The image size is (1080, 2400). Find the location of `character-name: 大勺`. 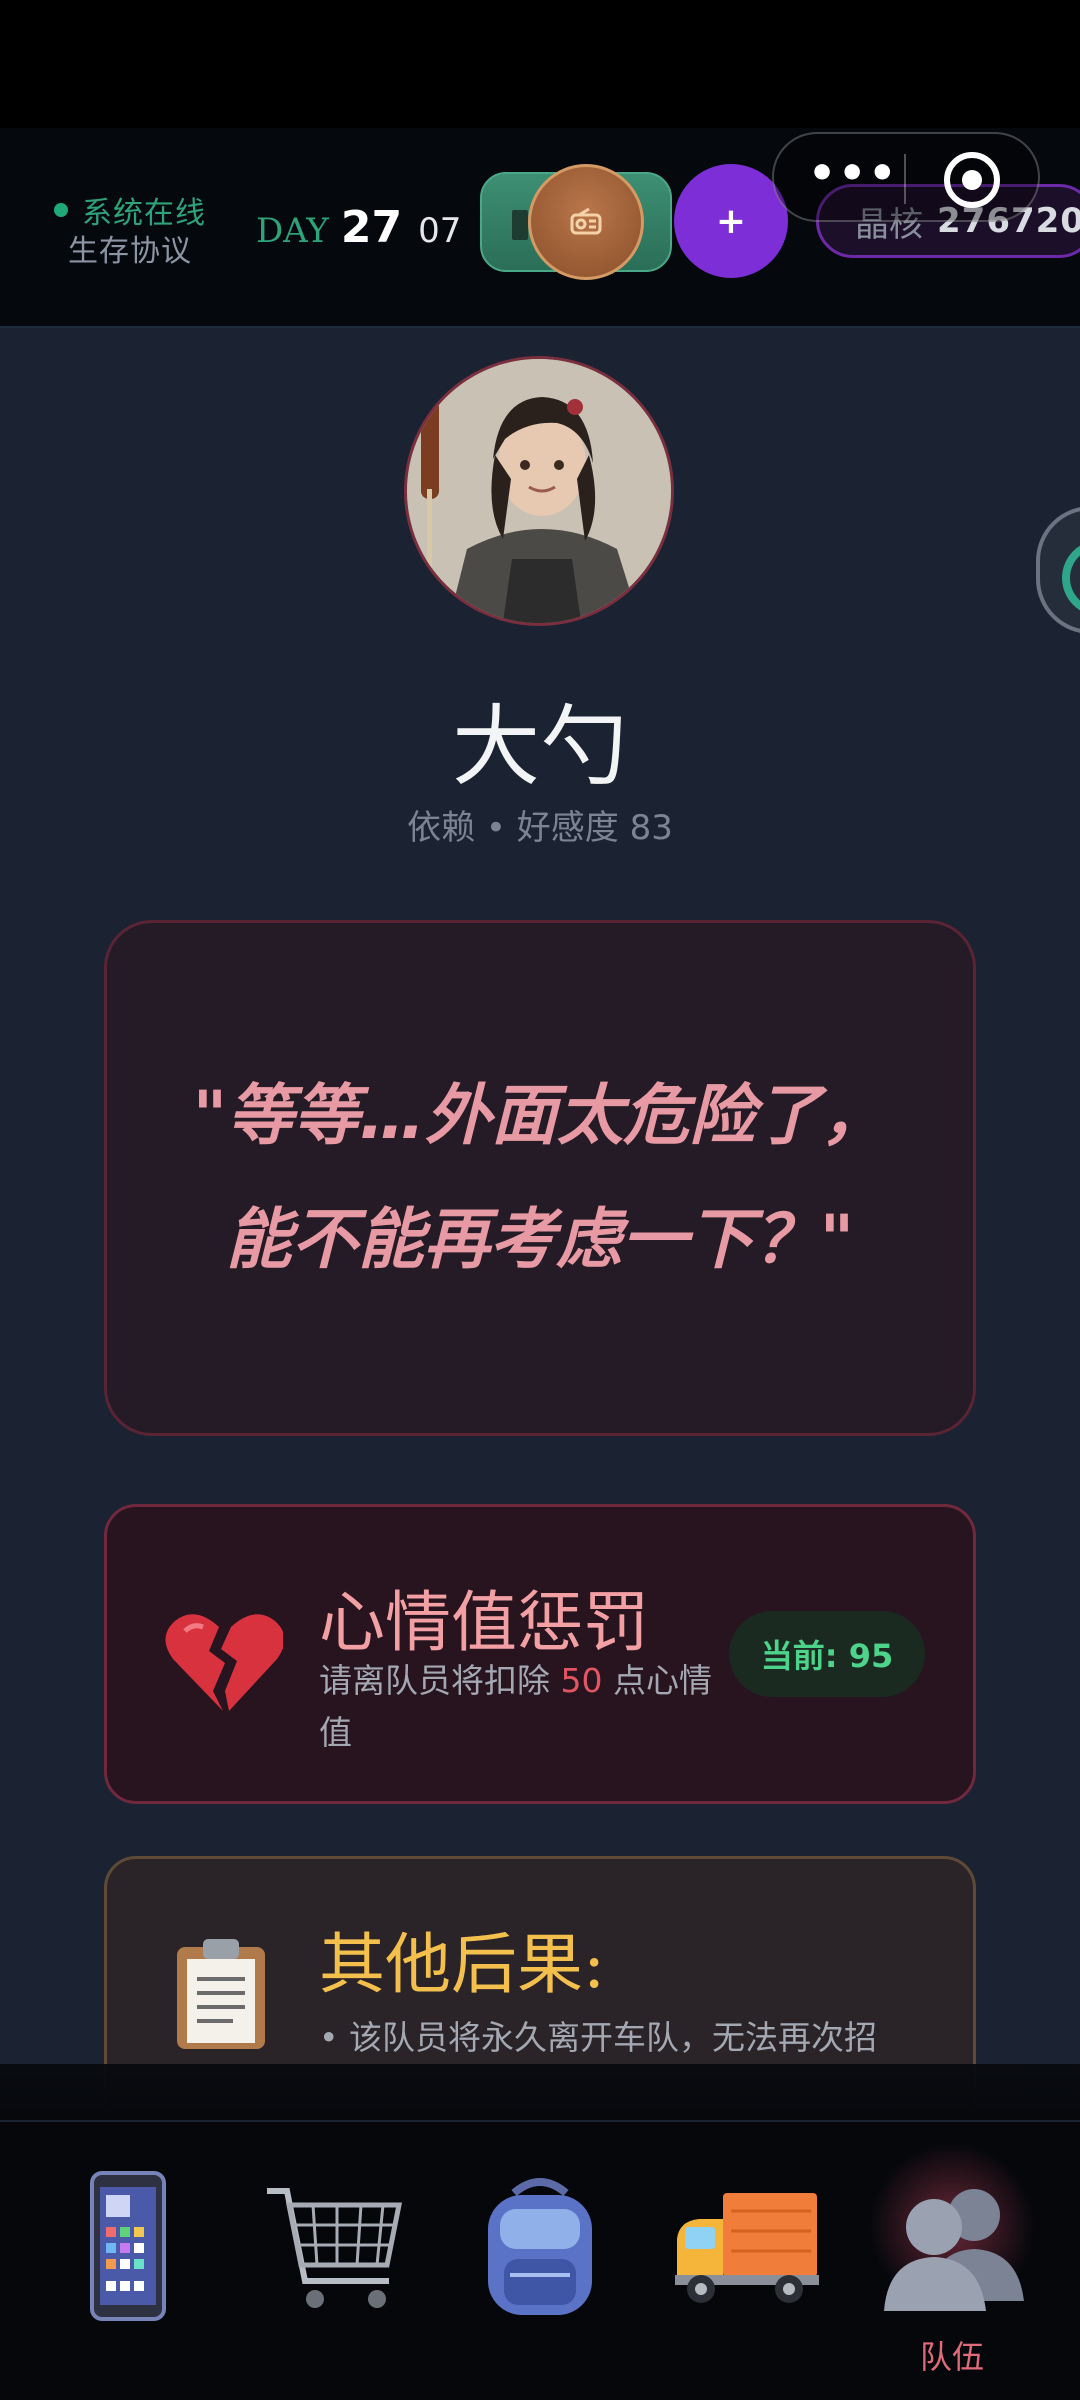

character-name: 大勺 is located at coordinates (539, 746).